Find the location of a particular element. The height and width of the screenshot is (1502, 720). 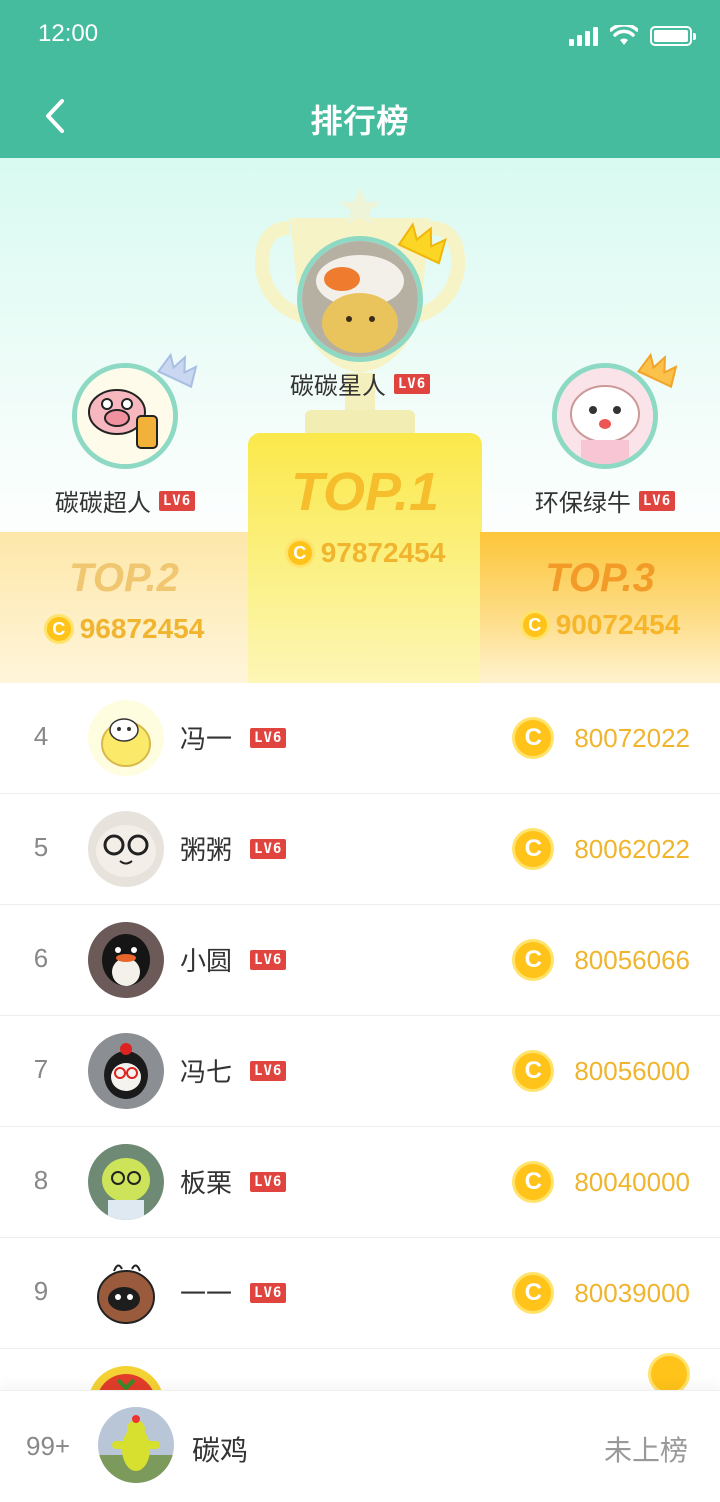

score-value: 80039000 is located at coordinates (632, 1292).